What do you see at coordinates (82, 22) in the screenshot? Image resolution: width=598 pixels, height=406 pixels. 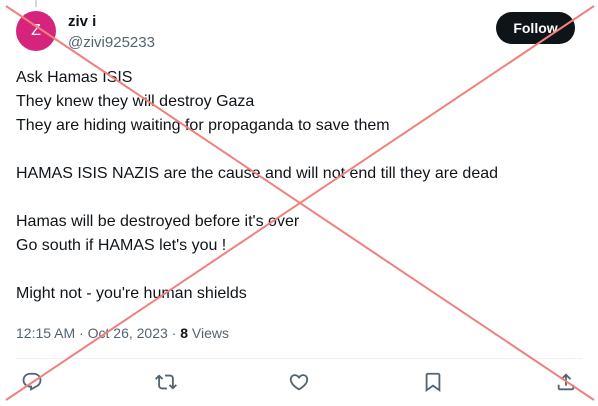 I see `display-name: ziv i` at bounding box center [82, 22].